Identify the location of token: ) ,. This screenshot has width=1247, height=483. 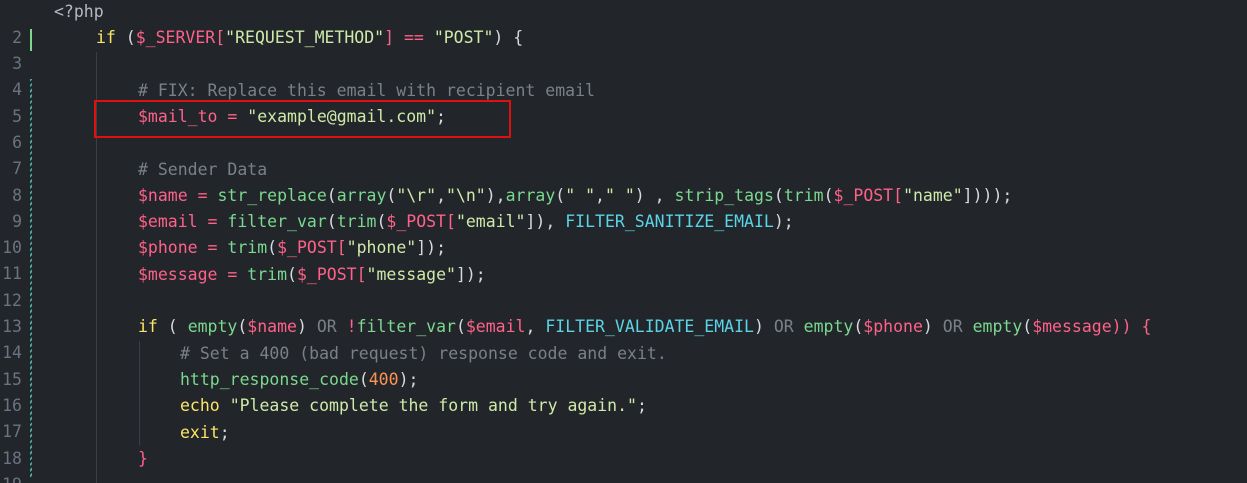
(654, 195).